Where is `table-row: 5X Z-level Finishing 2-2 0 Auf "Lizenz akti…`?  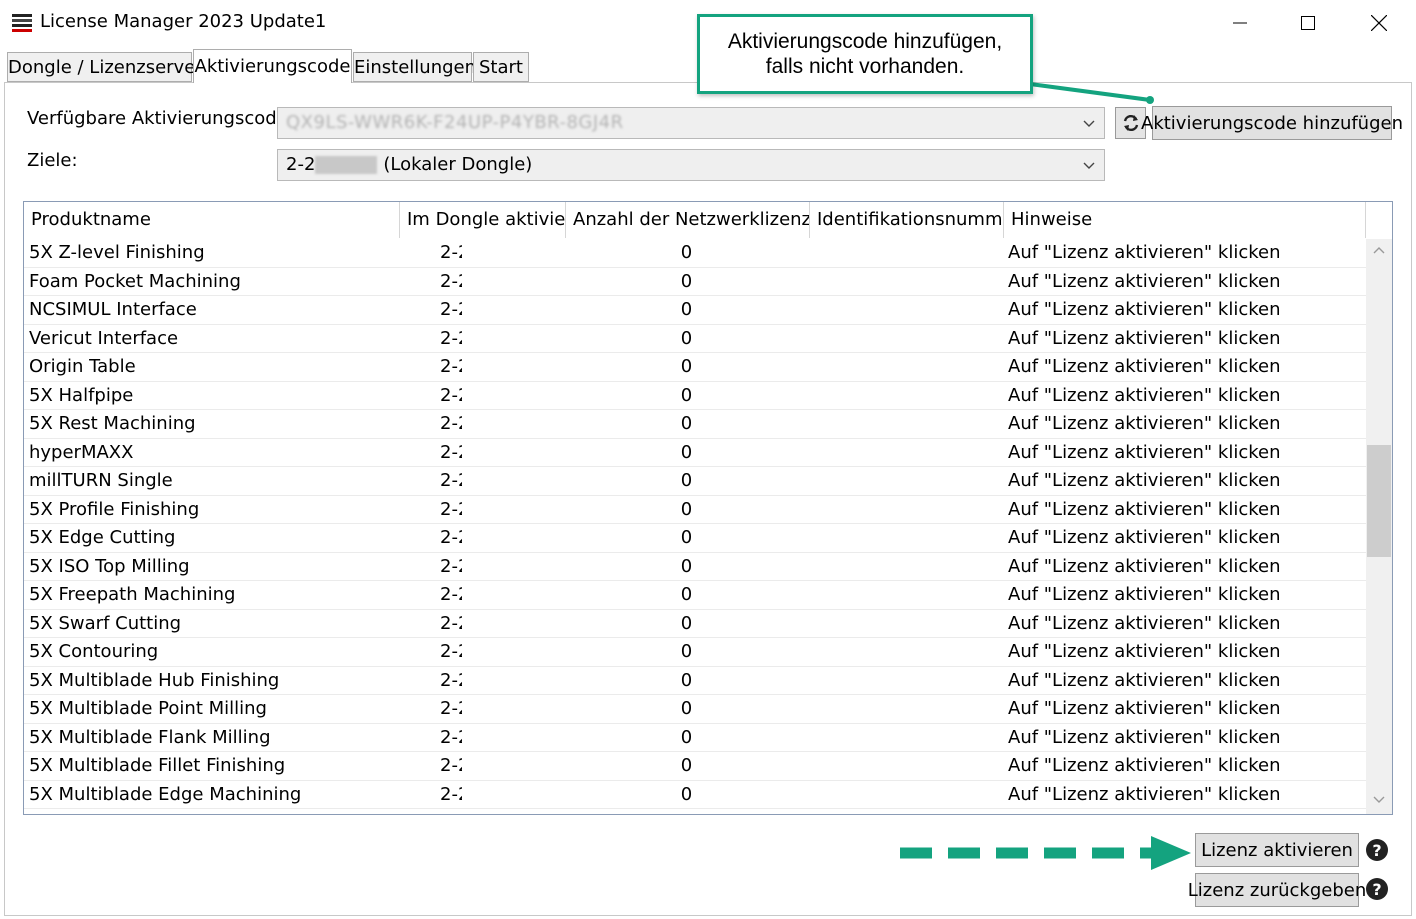 table-row: 5X Z-level Finishing 2-2 0 Auf "Lizenz akti… is located at coordinates (695, 253).